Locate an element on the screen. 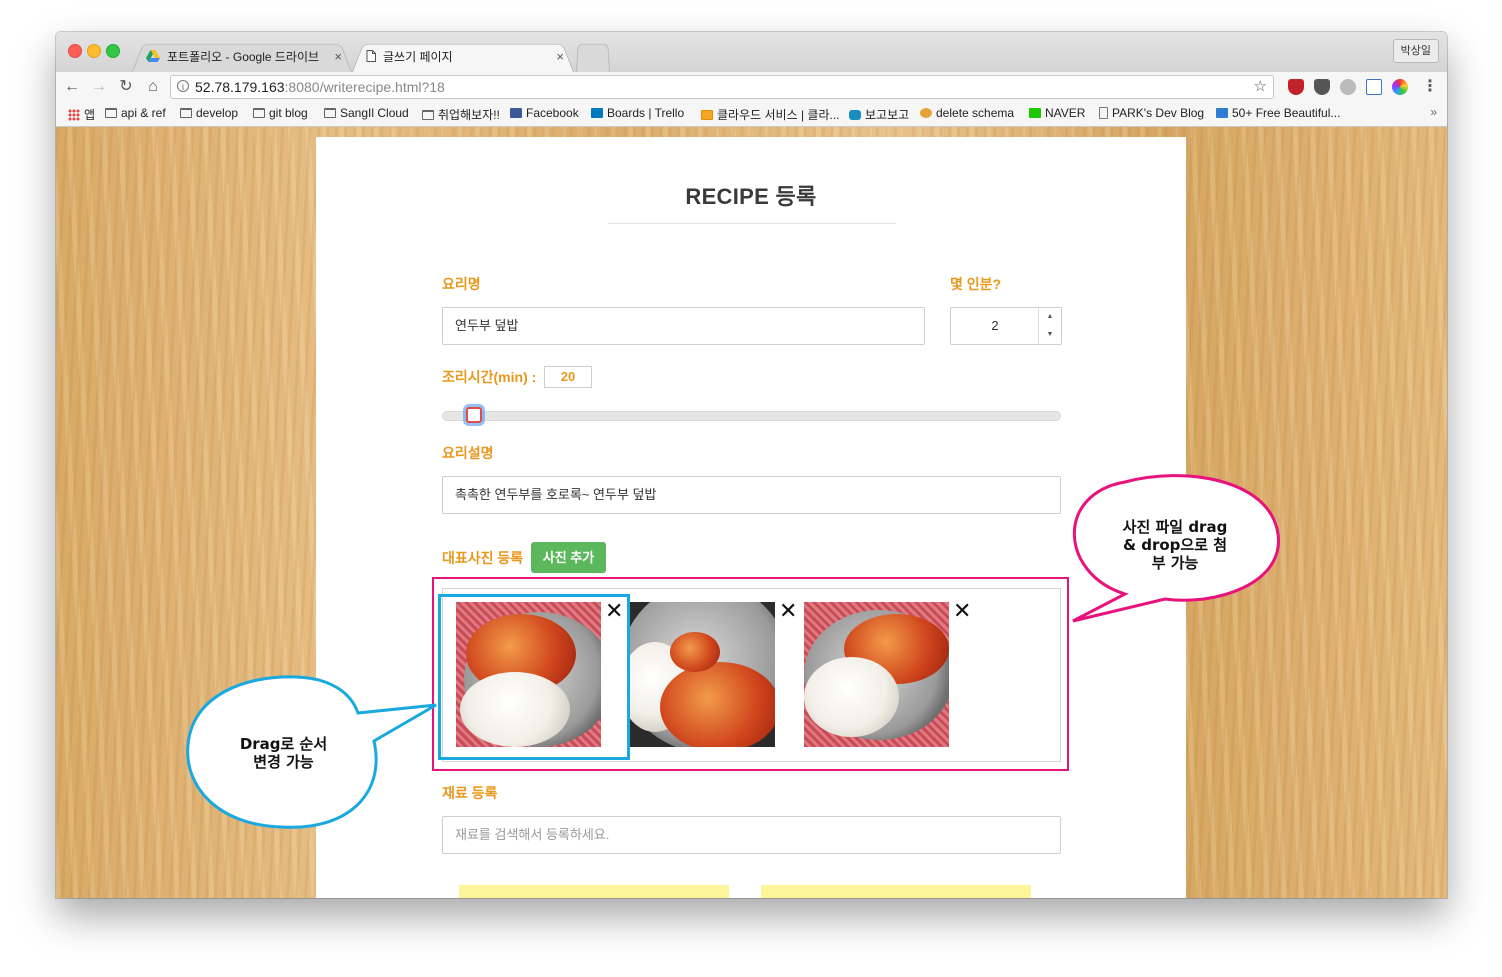 The width and height of the screenshot is (1502, 977). minimize-window-button is located at coordinates (94, 51).